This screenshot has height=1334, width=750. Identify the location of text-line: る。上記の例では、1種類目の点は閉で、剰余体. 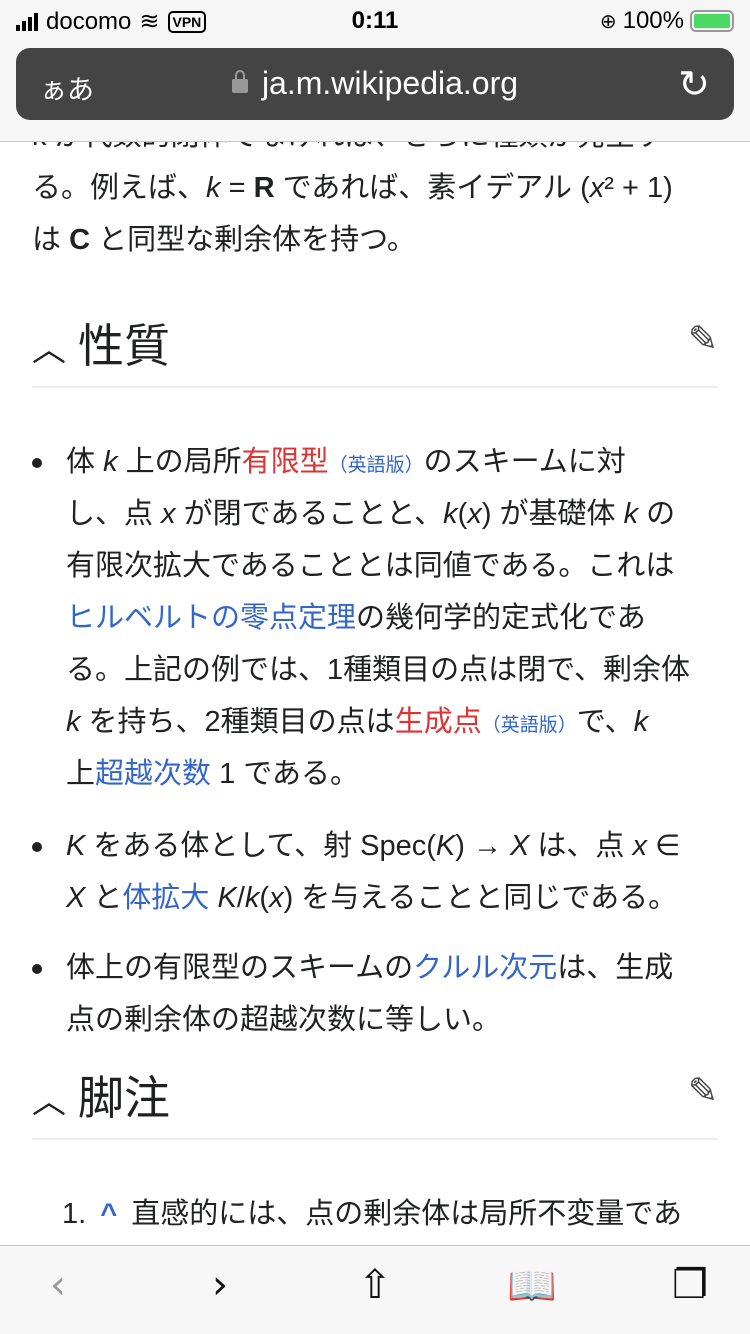
(378, 670).